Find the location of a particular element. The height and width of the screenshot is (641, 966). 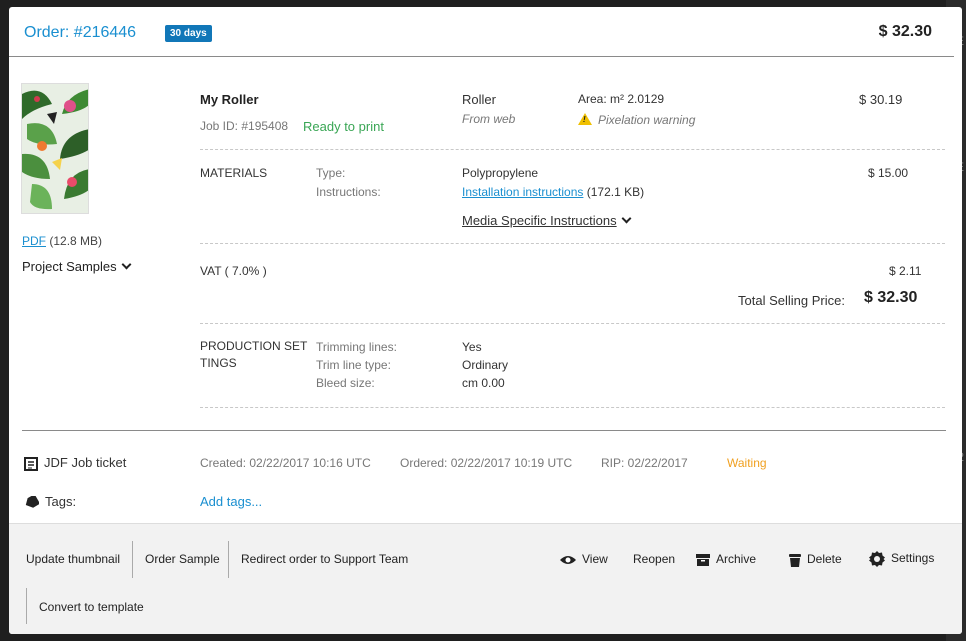

installation-instructions-link: Installation instructions is located at coordinates (522, 192).